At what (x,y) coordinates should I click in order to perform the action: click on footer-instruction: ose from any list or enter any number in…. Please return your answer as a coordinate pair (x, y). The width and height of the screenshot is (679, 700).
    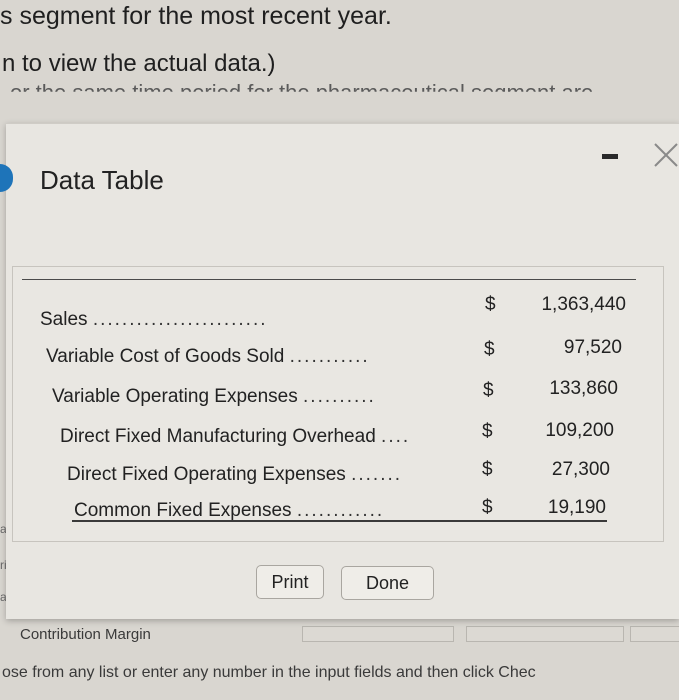
    Looking at the image, I should click on (269, 672).